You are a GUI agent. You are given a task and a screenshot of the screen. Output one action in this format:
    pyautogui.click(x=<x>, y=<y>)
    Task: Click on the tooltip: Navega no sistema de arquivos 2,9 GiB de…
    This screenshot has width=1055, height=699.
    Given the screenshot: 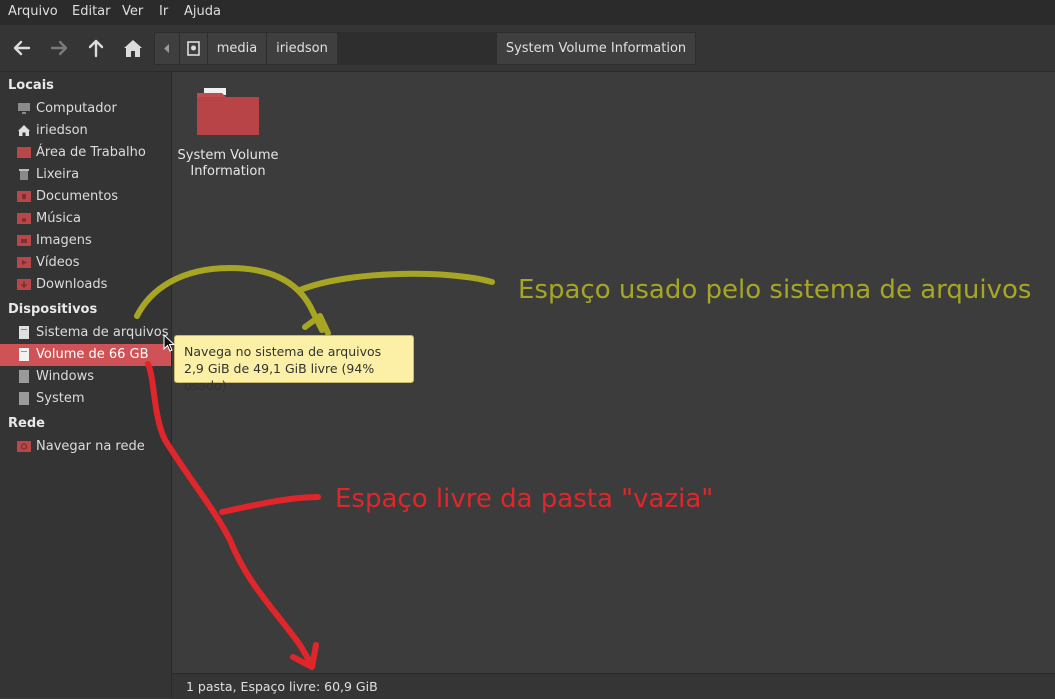 What is the action you would take?
    pyautogui.click(x=294, y=364)
    